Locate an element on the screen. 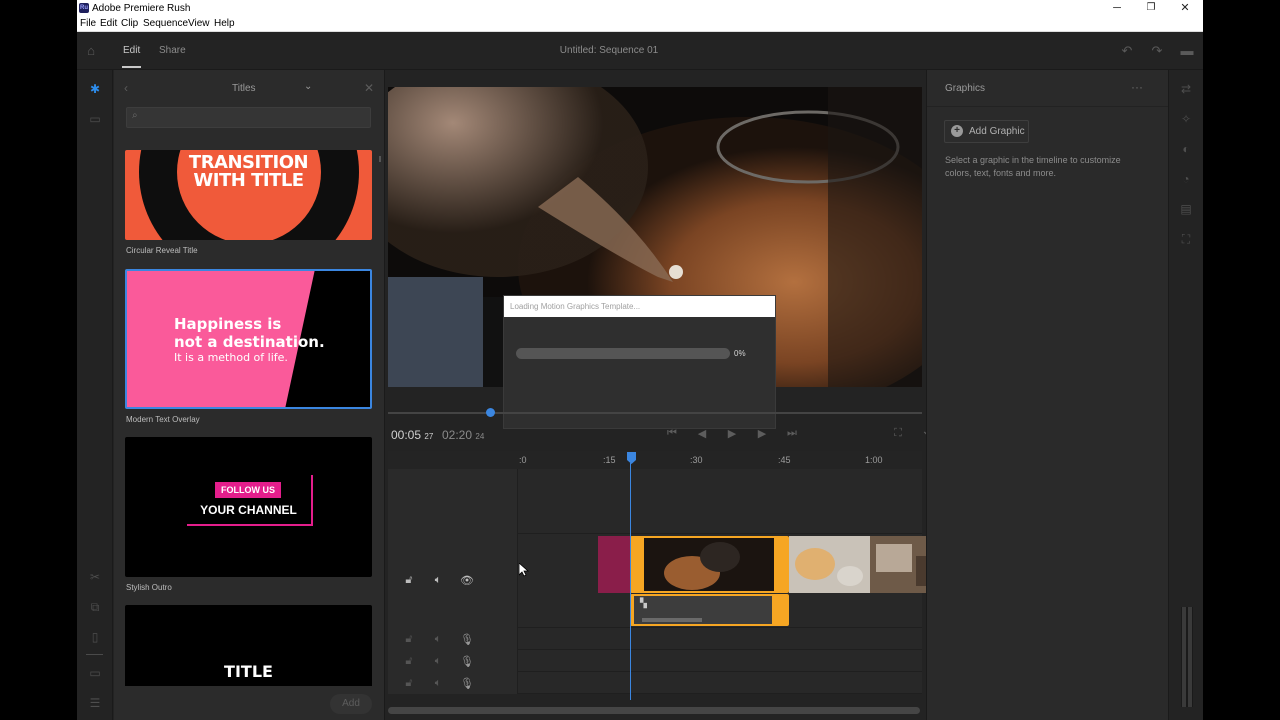 The width and height of the screenshot is (1280, 720). project-title: Untitled: Sequence 01 is located at coordinates (609, 50).